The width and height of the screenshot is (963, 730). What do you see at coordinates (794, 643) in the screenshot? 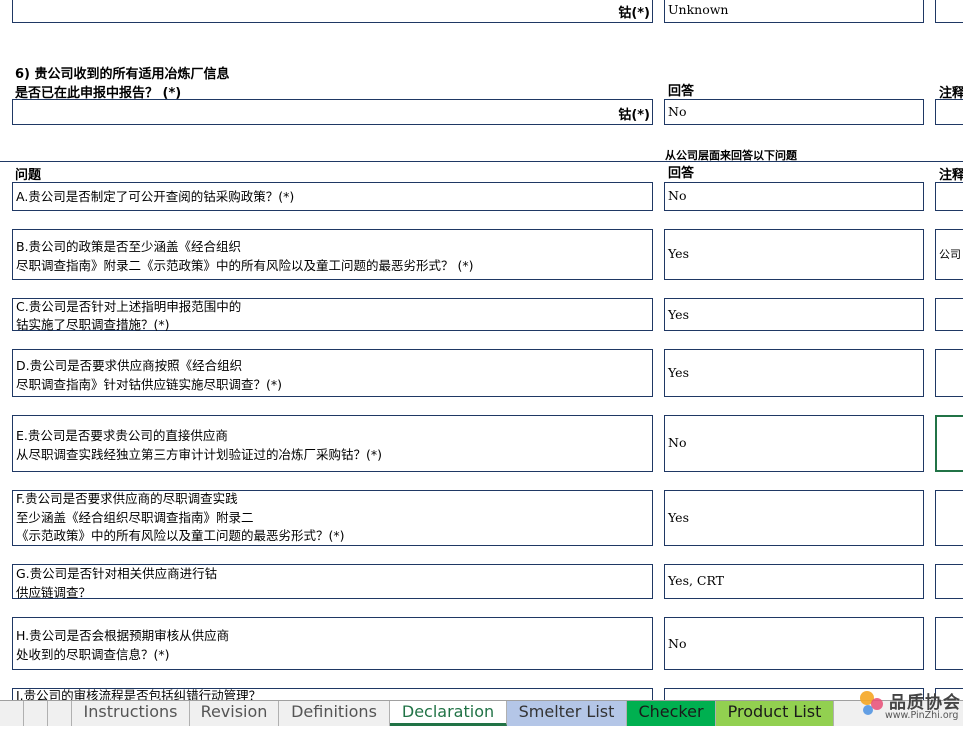
I see `question-h-answer-cell` at bounding box center [794, 643].